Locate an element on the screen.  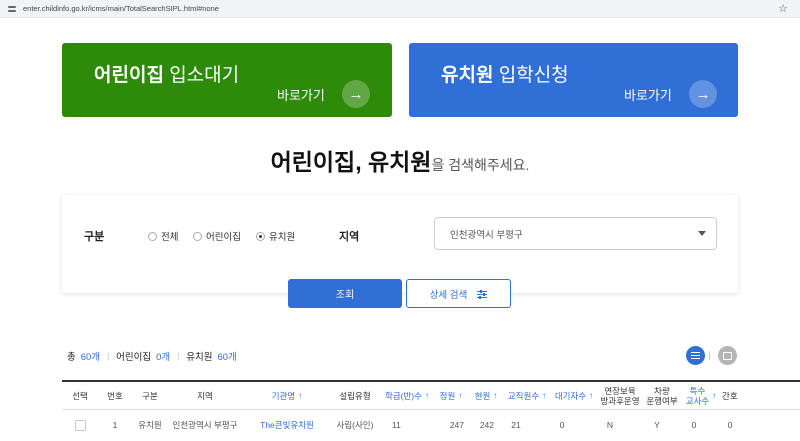
heading-strong: 어린이집, 유치원 is located at coordinates (351, 162).